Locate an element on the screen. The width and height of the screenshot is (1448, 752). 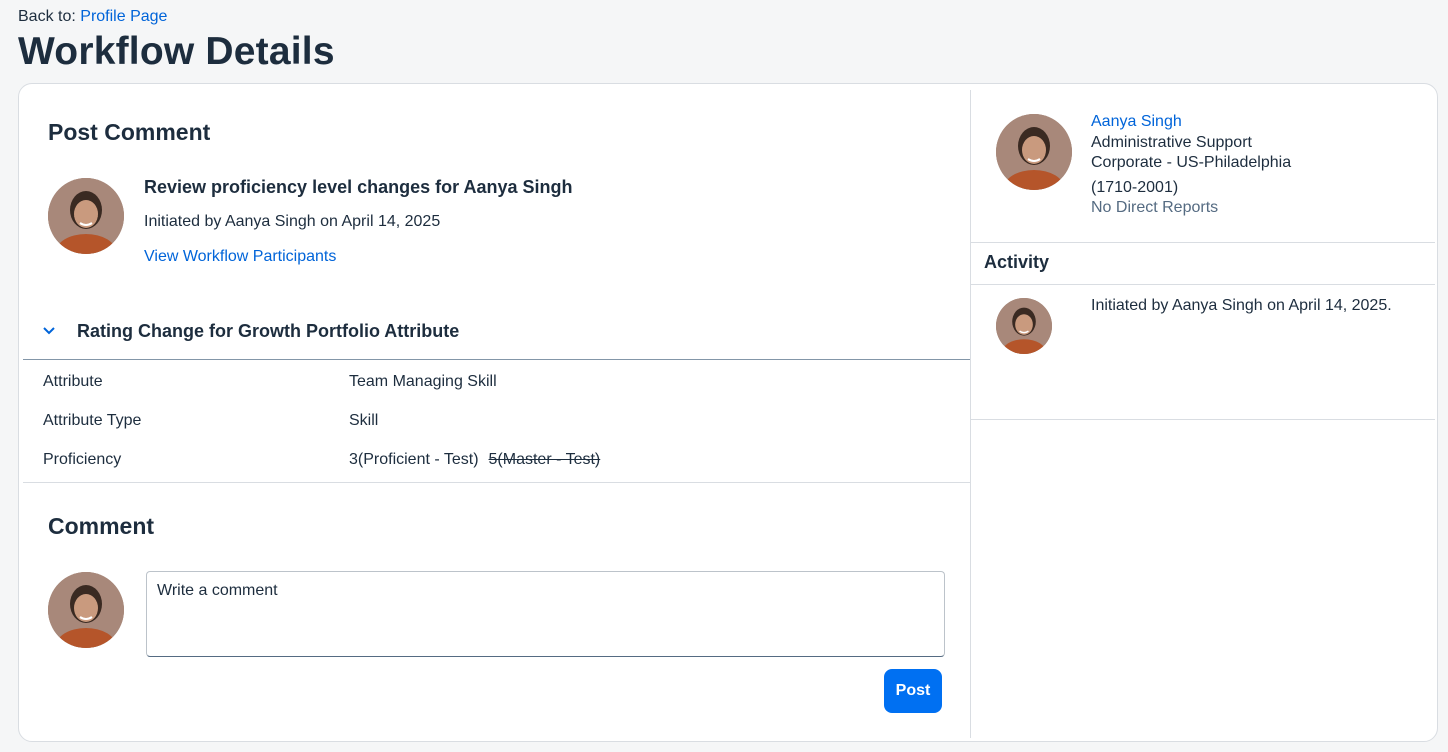
attribute-type-value: Skill is located at coordinates (364, 420).